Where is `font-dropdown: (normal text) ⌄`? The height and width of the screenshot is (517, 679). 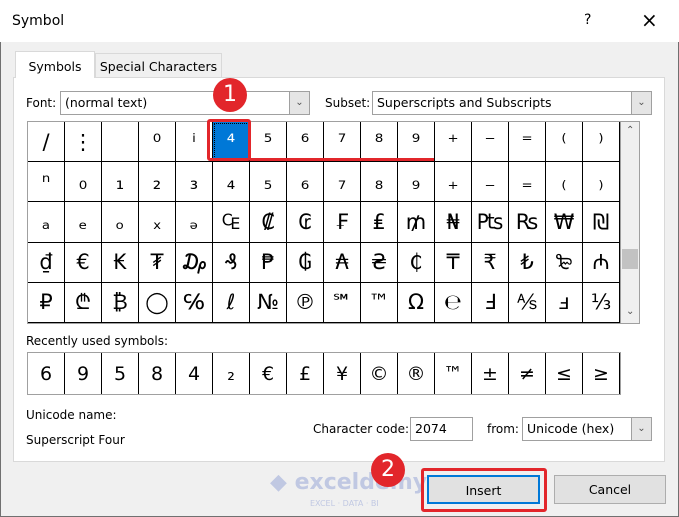 font-dropdown: (normal text) ⌄ is located at coordinates (185, 103).